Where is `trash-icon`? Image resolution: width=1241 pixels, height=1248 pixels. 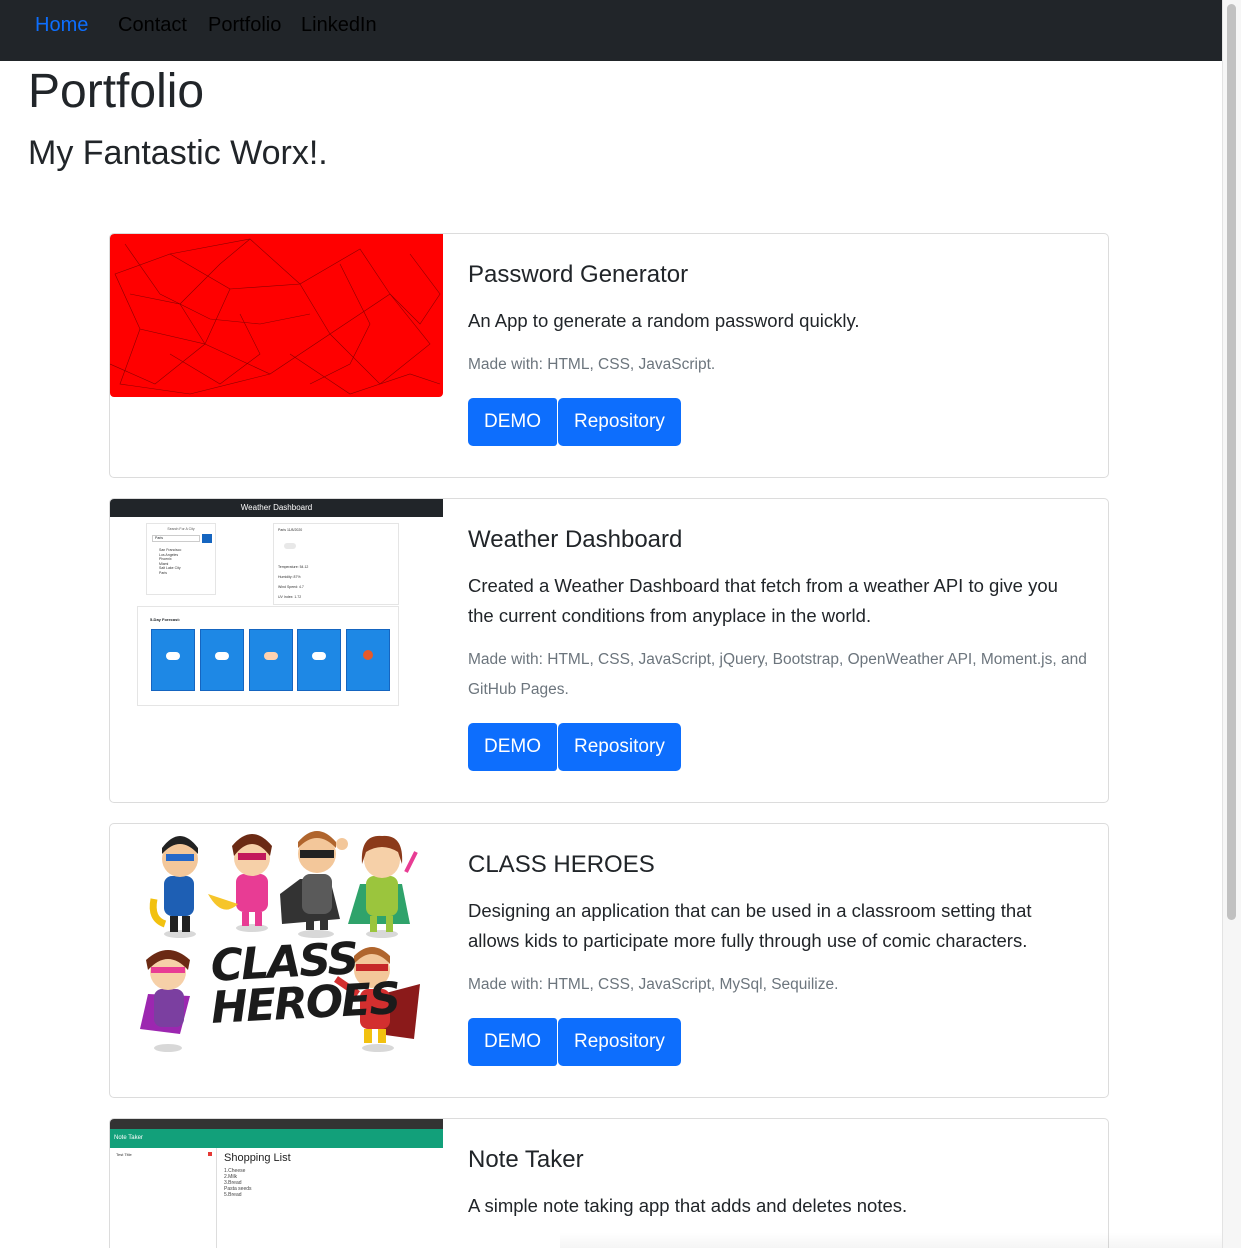
trash-icon is located at coordinates (210, 1154).